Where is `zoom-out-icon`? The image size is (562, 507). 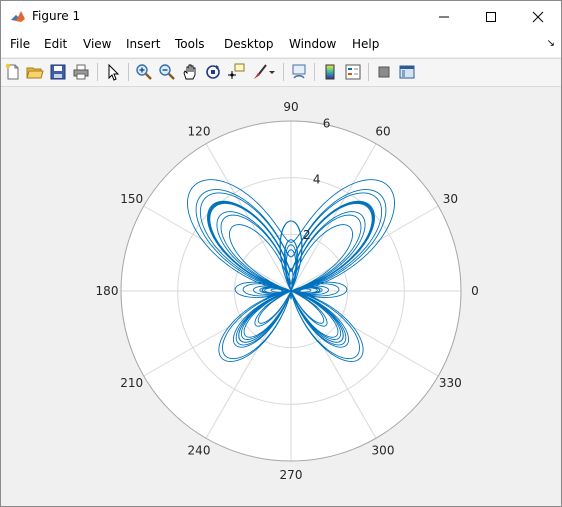
zoom-out-icon is located at coordinates (167, 72).